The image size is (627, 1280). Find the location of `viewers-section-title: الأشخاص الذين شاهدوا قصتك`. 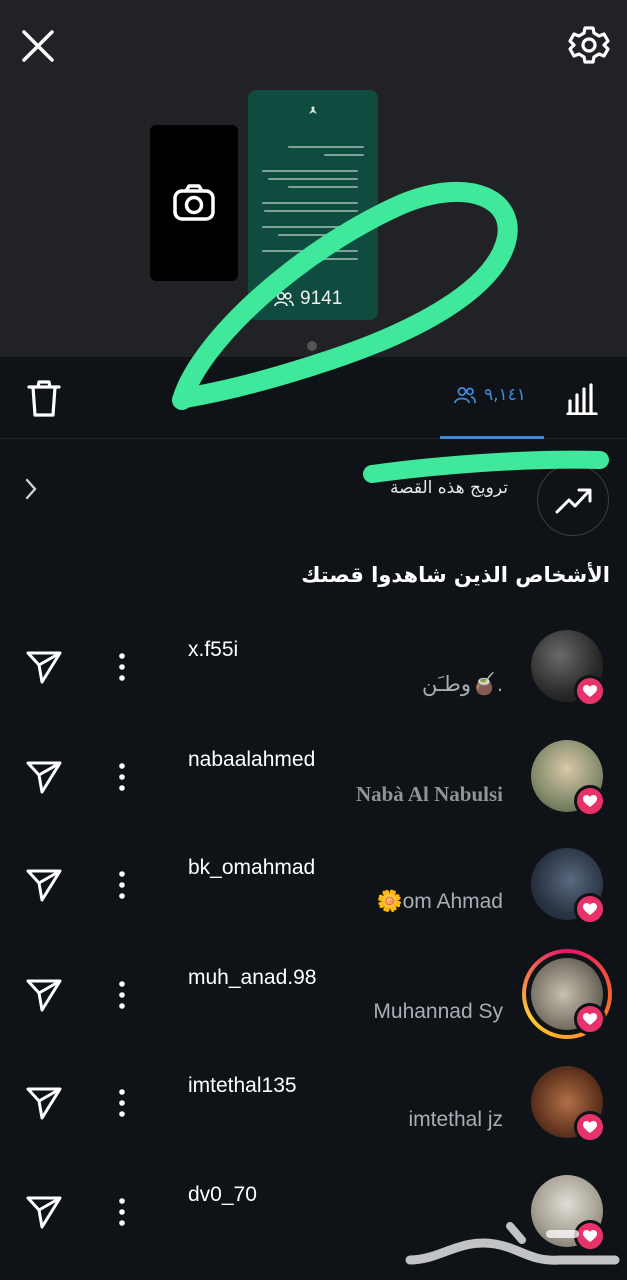

viewers-section-title: الأشخاص الذين شاهدوا قصتك is located at coordinates (455, 575).